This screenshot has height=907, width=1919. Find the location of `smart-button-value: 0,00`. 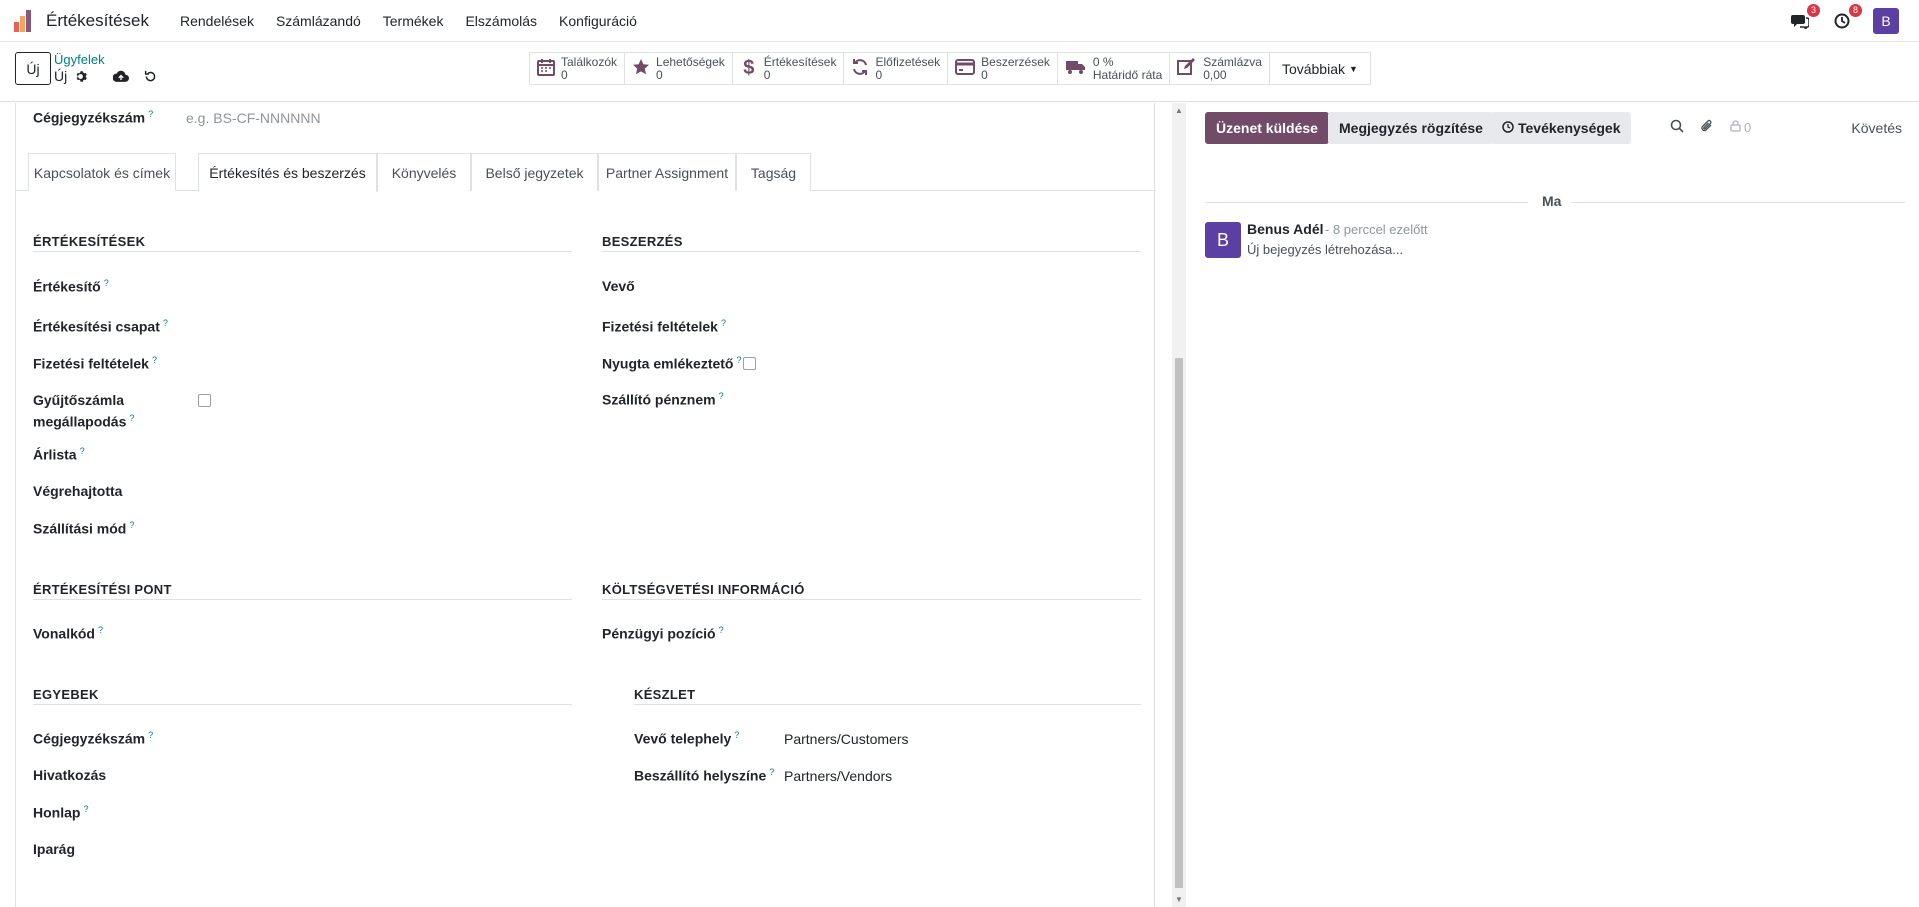

smart-button-value: 0,00 is located at coordinates (1215, 74).